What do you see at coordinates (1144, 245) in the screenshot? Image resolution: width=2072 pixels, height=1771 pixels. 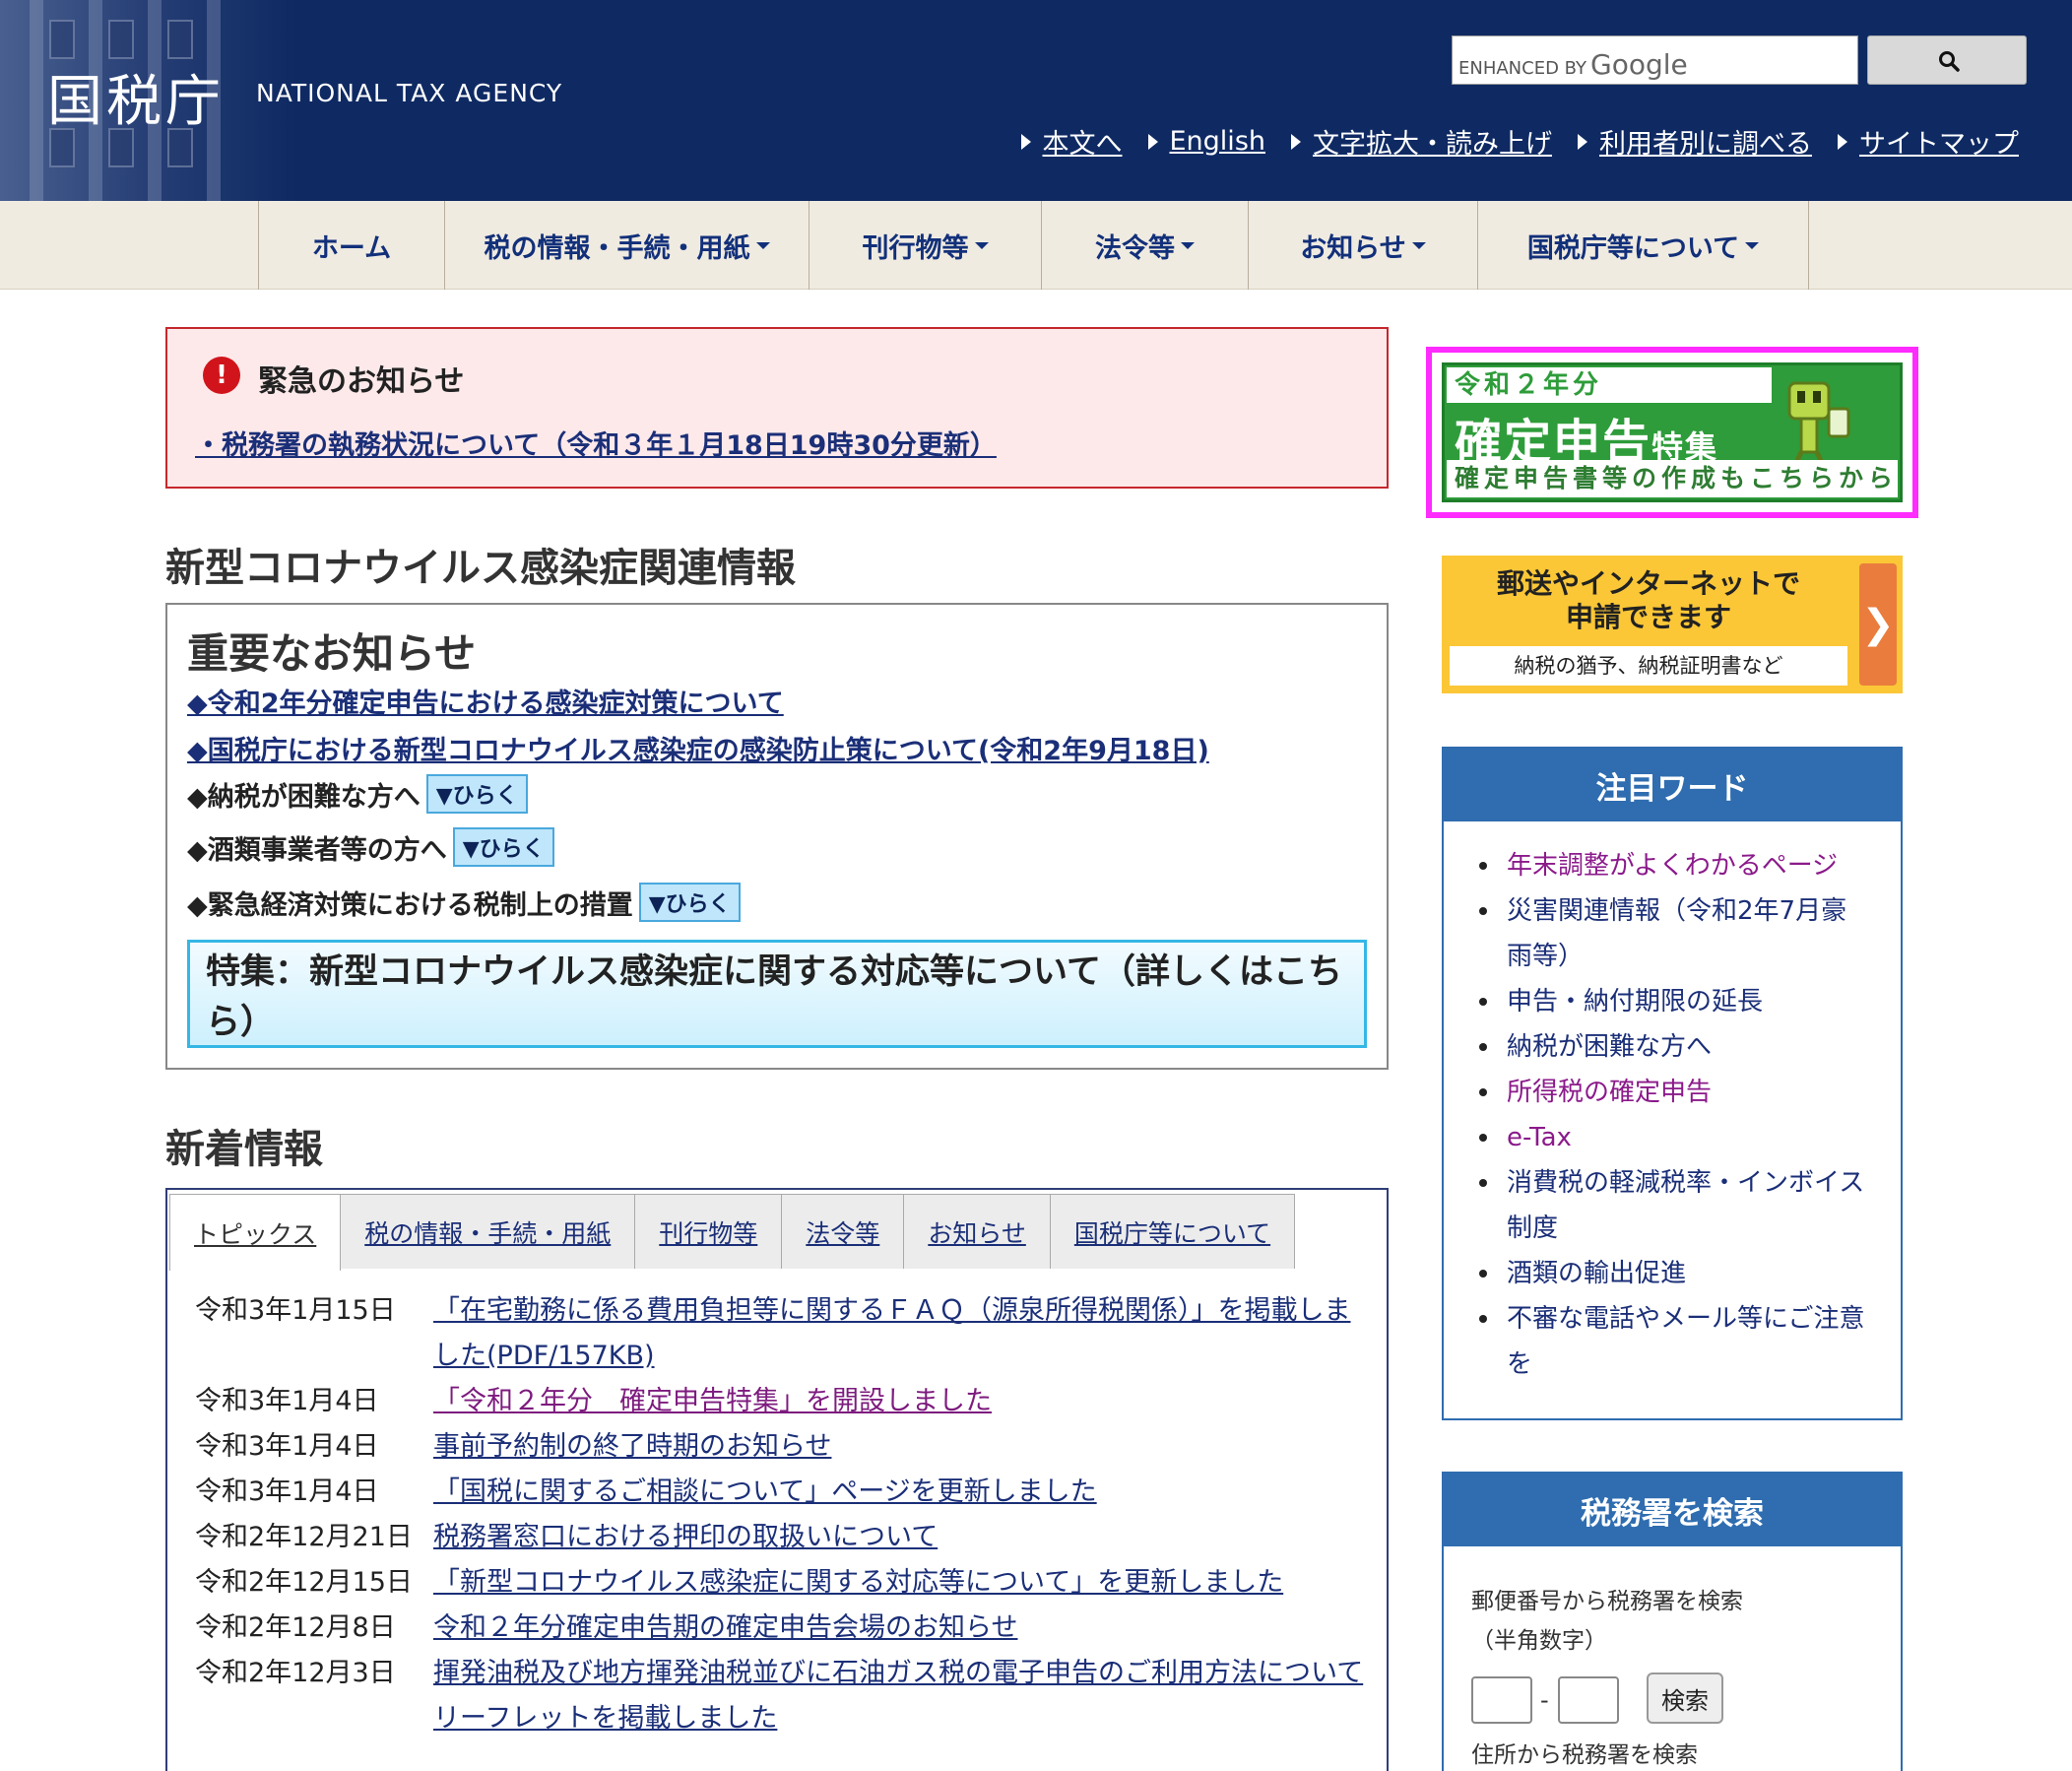 I see `gnav-laws: 法令等` at bounding box center [1144, 245].